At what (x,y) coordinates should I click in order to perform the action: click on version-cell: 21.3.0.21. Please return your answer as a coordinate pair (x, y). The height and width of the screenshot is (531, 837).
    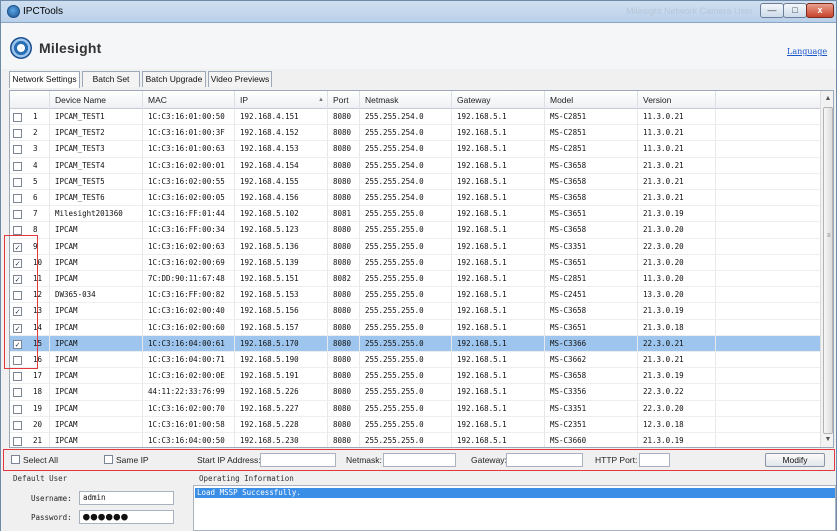
    Looking at the image, I should click on (677, 360).